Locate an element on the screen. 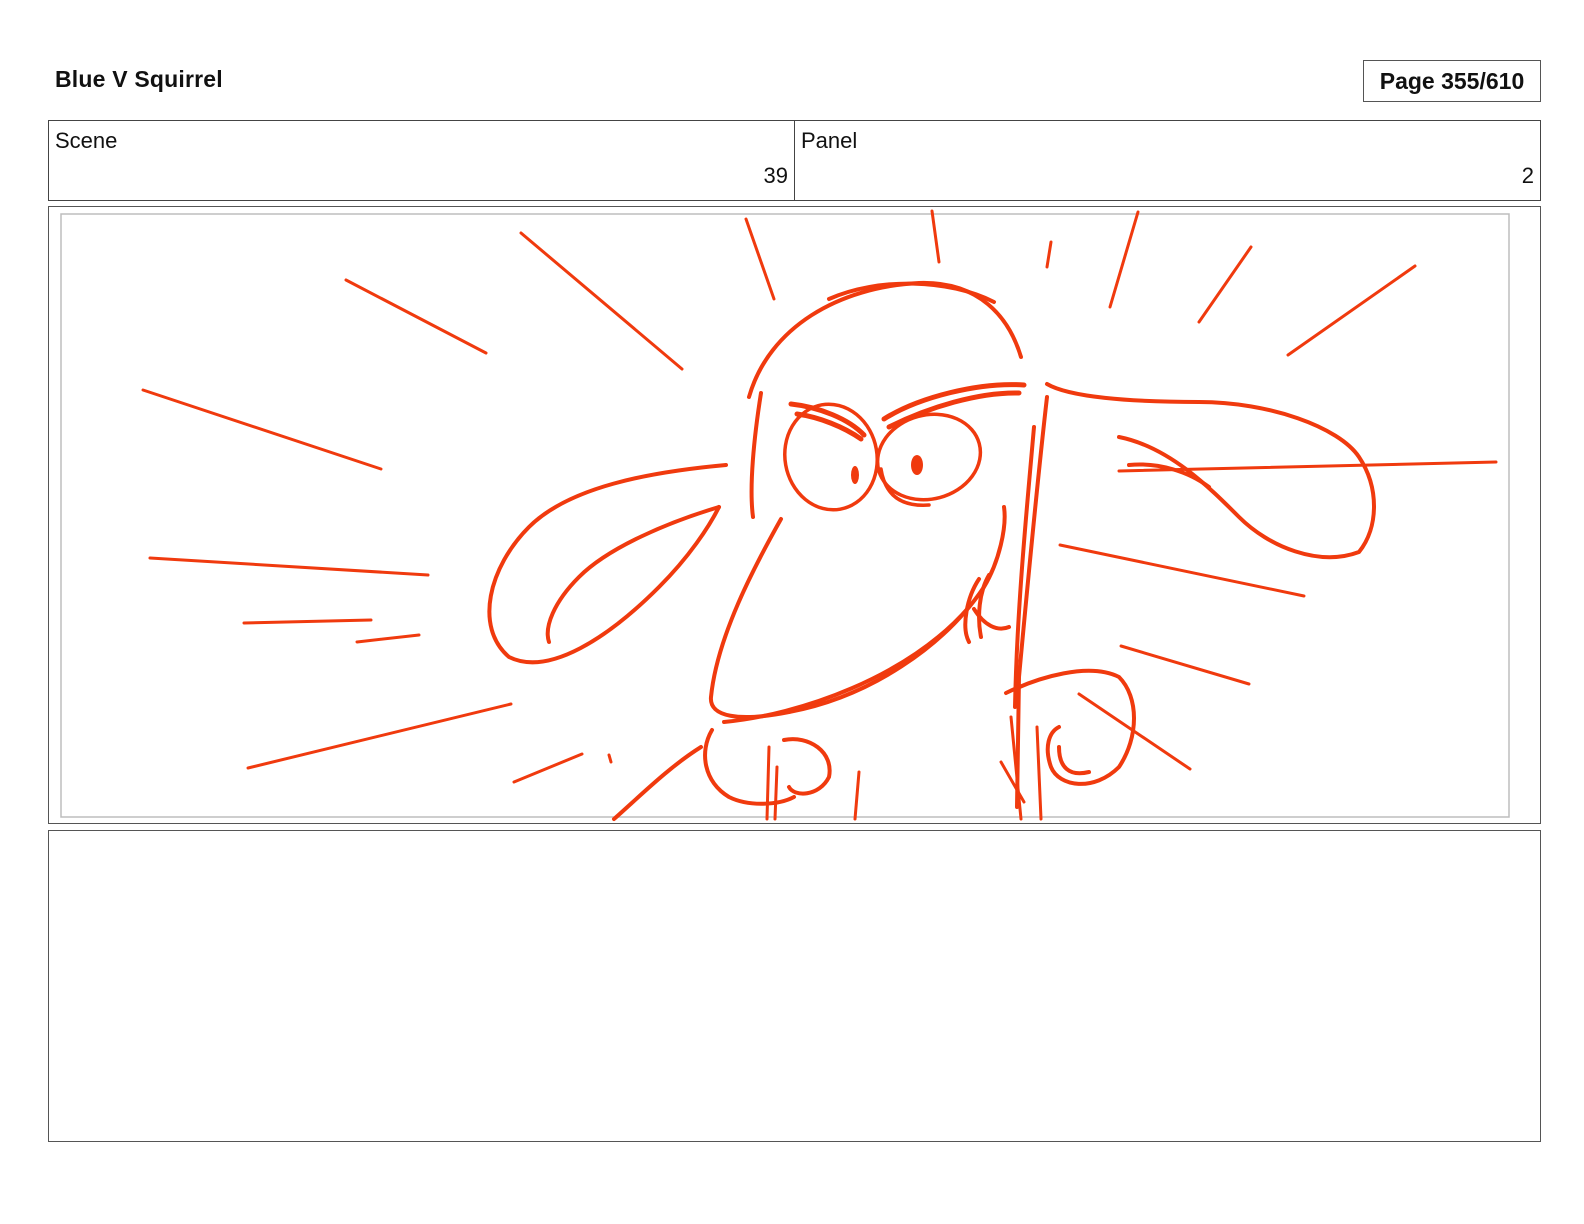 This screenshot has height=1224, width=1584. scene-panel-table: Scene 39 Panel 2 is located at coordinates (794, 160).